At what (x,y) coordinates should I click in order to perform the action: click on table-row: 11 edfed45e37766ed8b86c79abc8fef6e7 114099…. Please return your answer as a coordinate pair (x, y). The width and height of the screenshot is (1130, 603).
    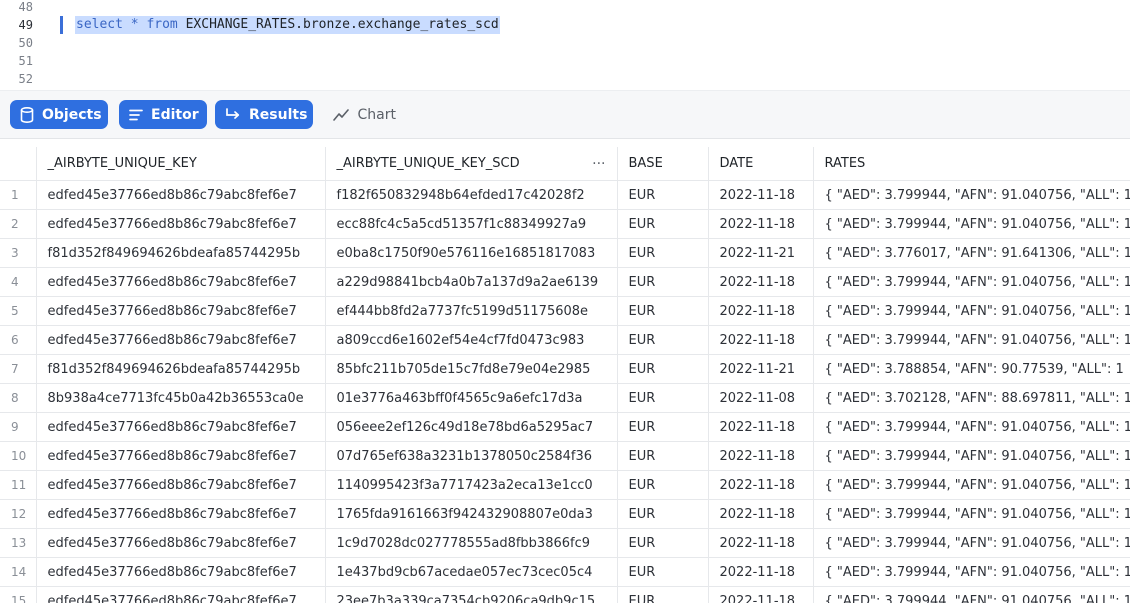
    Looking at the image, I should click on (565, 485).